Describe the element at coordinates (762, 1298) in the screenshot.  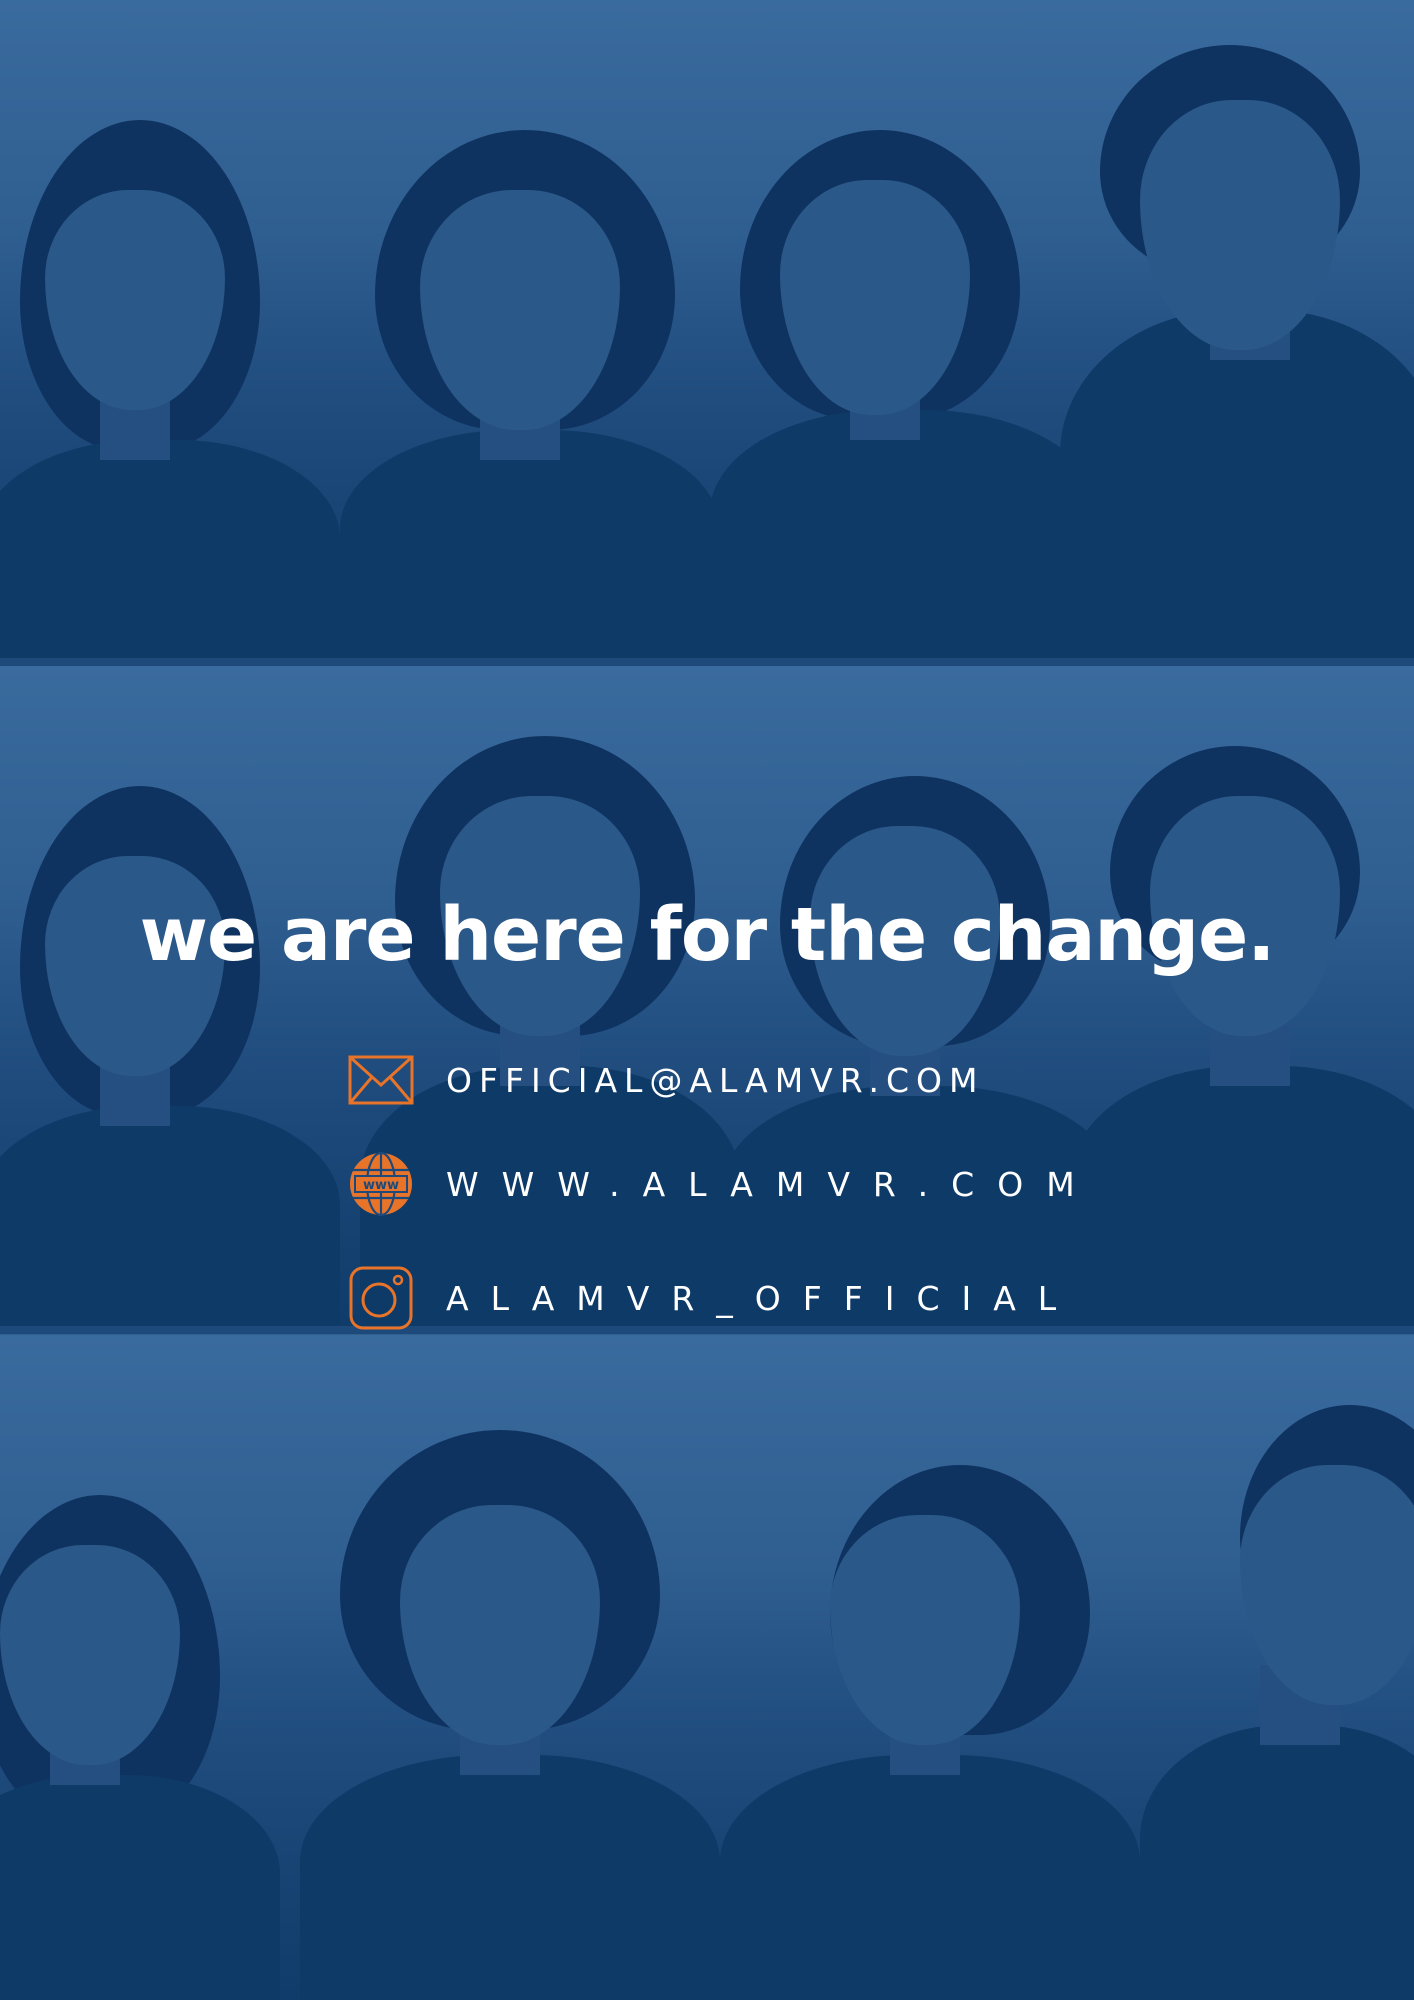
I see `instagram-handle: ALAMVR_OFFICIAL` at that location.